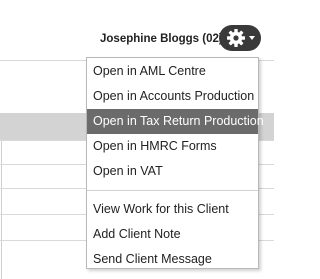 This screenshot has width=320, height=279. I want to click on menu-item-open-accounts-production: Open in Accounts Production, so click(172, 96).